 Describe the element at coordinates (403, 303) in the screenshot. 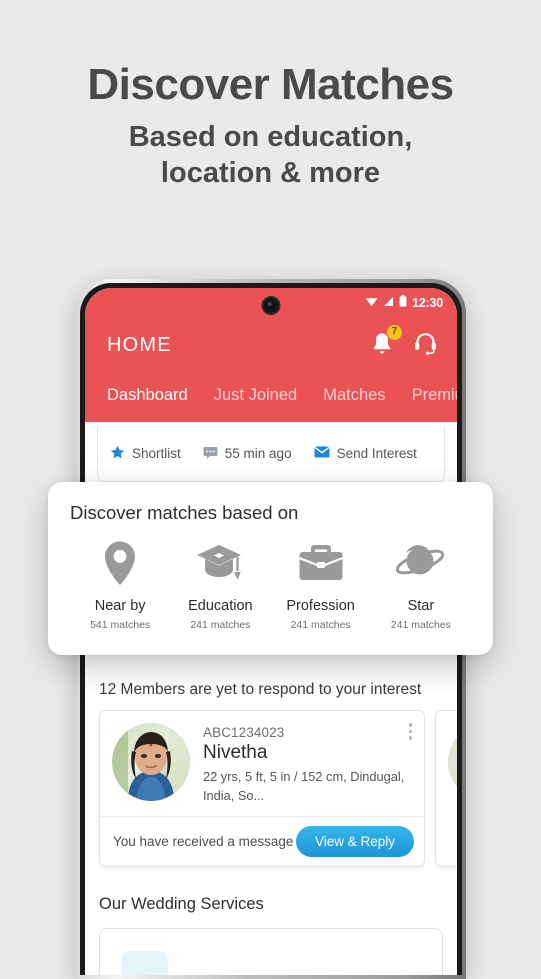

I see `battery-icon` at that location.